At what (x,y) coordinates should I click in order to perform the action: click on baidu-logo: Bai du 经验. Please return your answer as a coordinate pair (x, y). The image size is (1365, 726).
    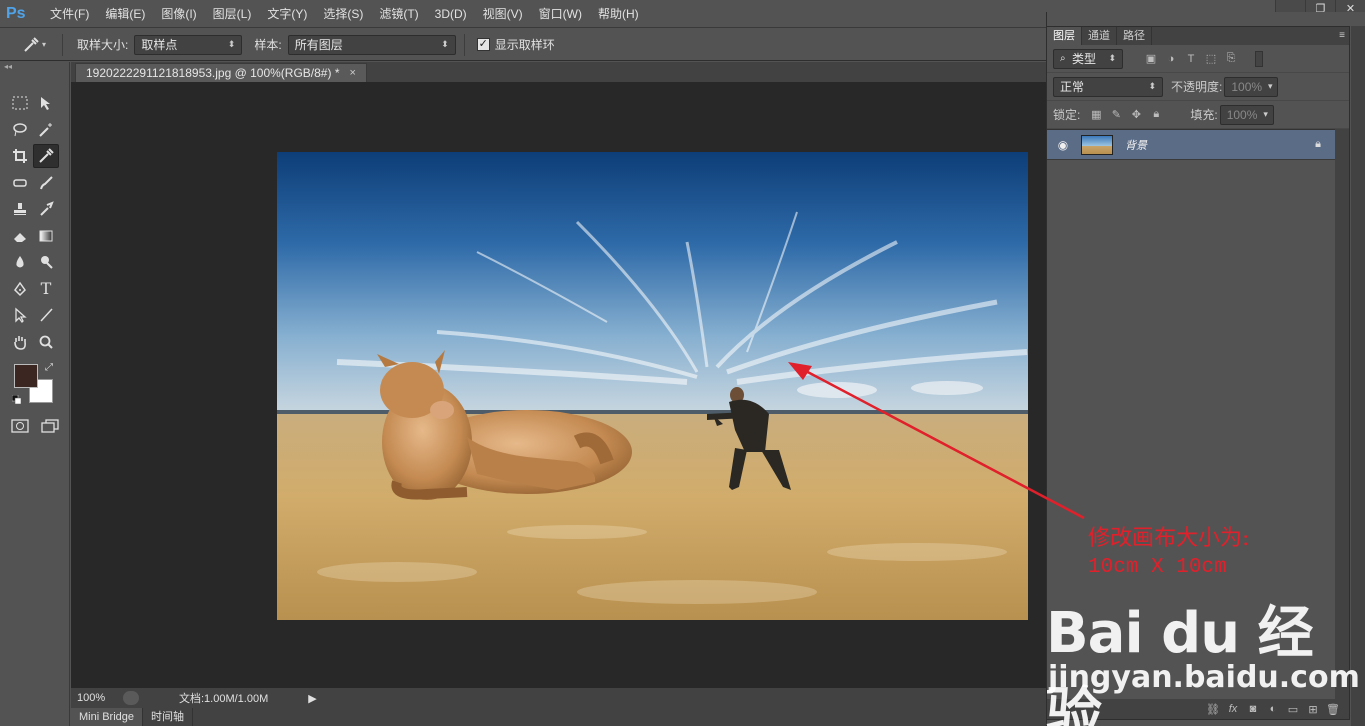
    Looking at the image, I should click on (1180, 663).